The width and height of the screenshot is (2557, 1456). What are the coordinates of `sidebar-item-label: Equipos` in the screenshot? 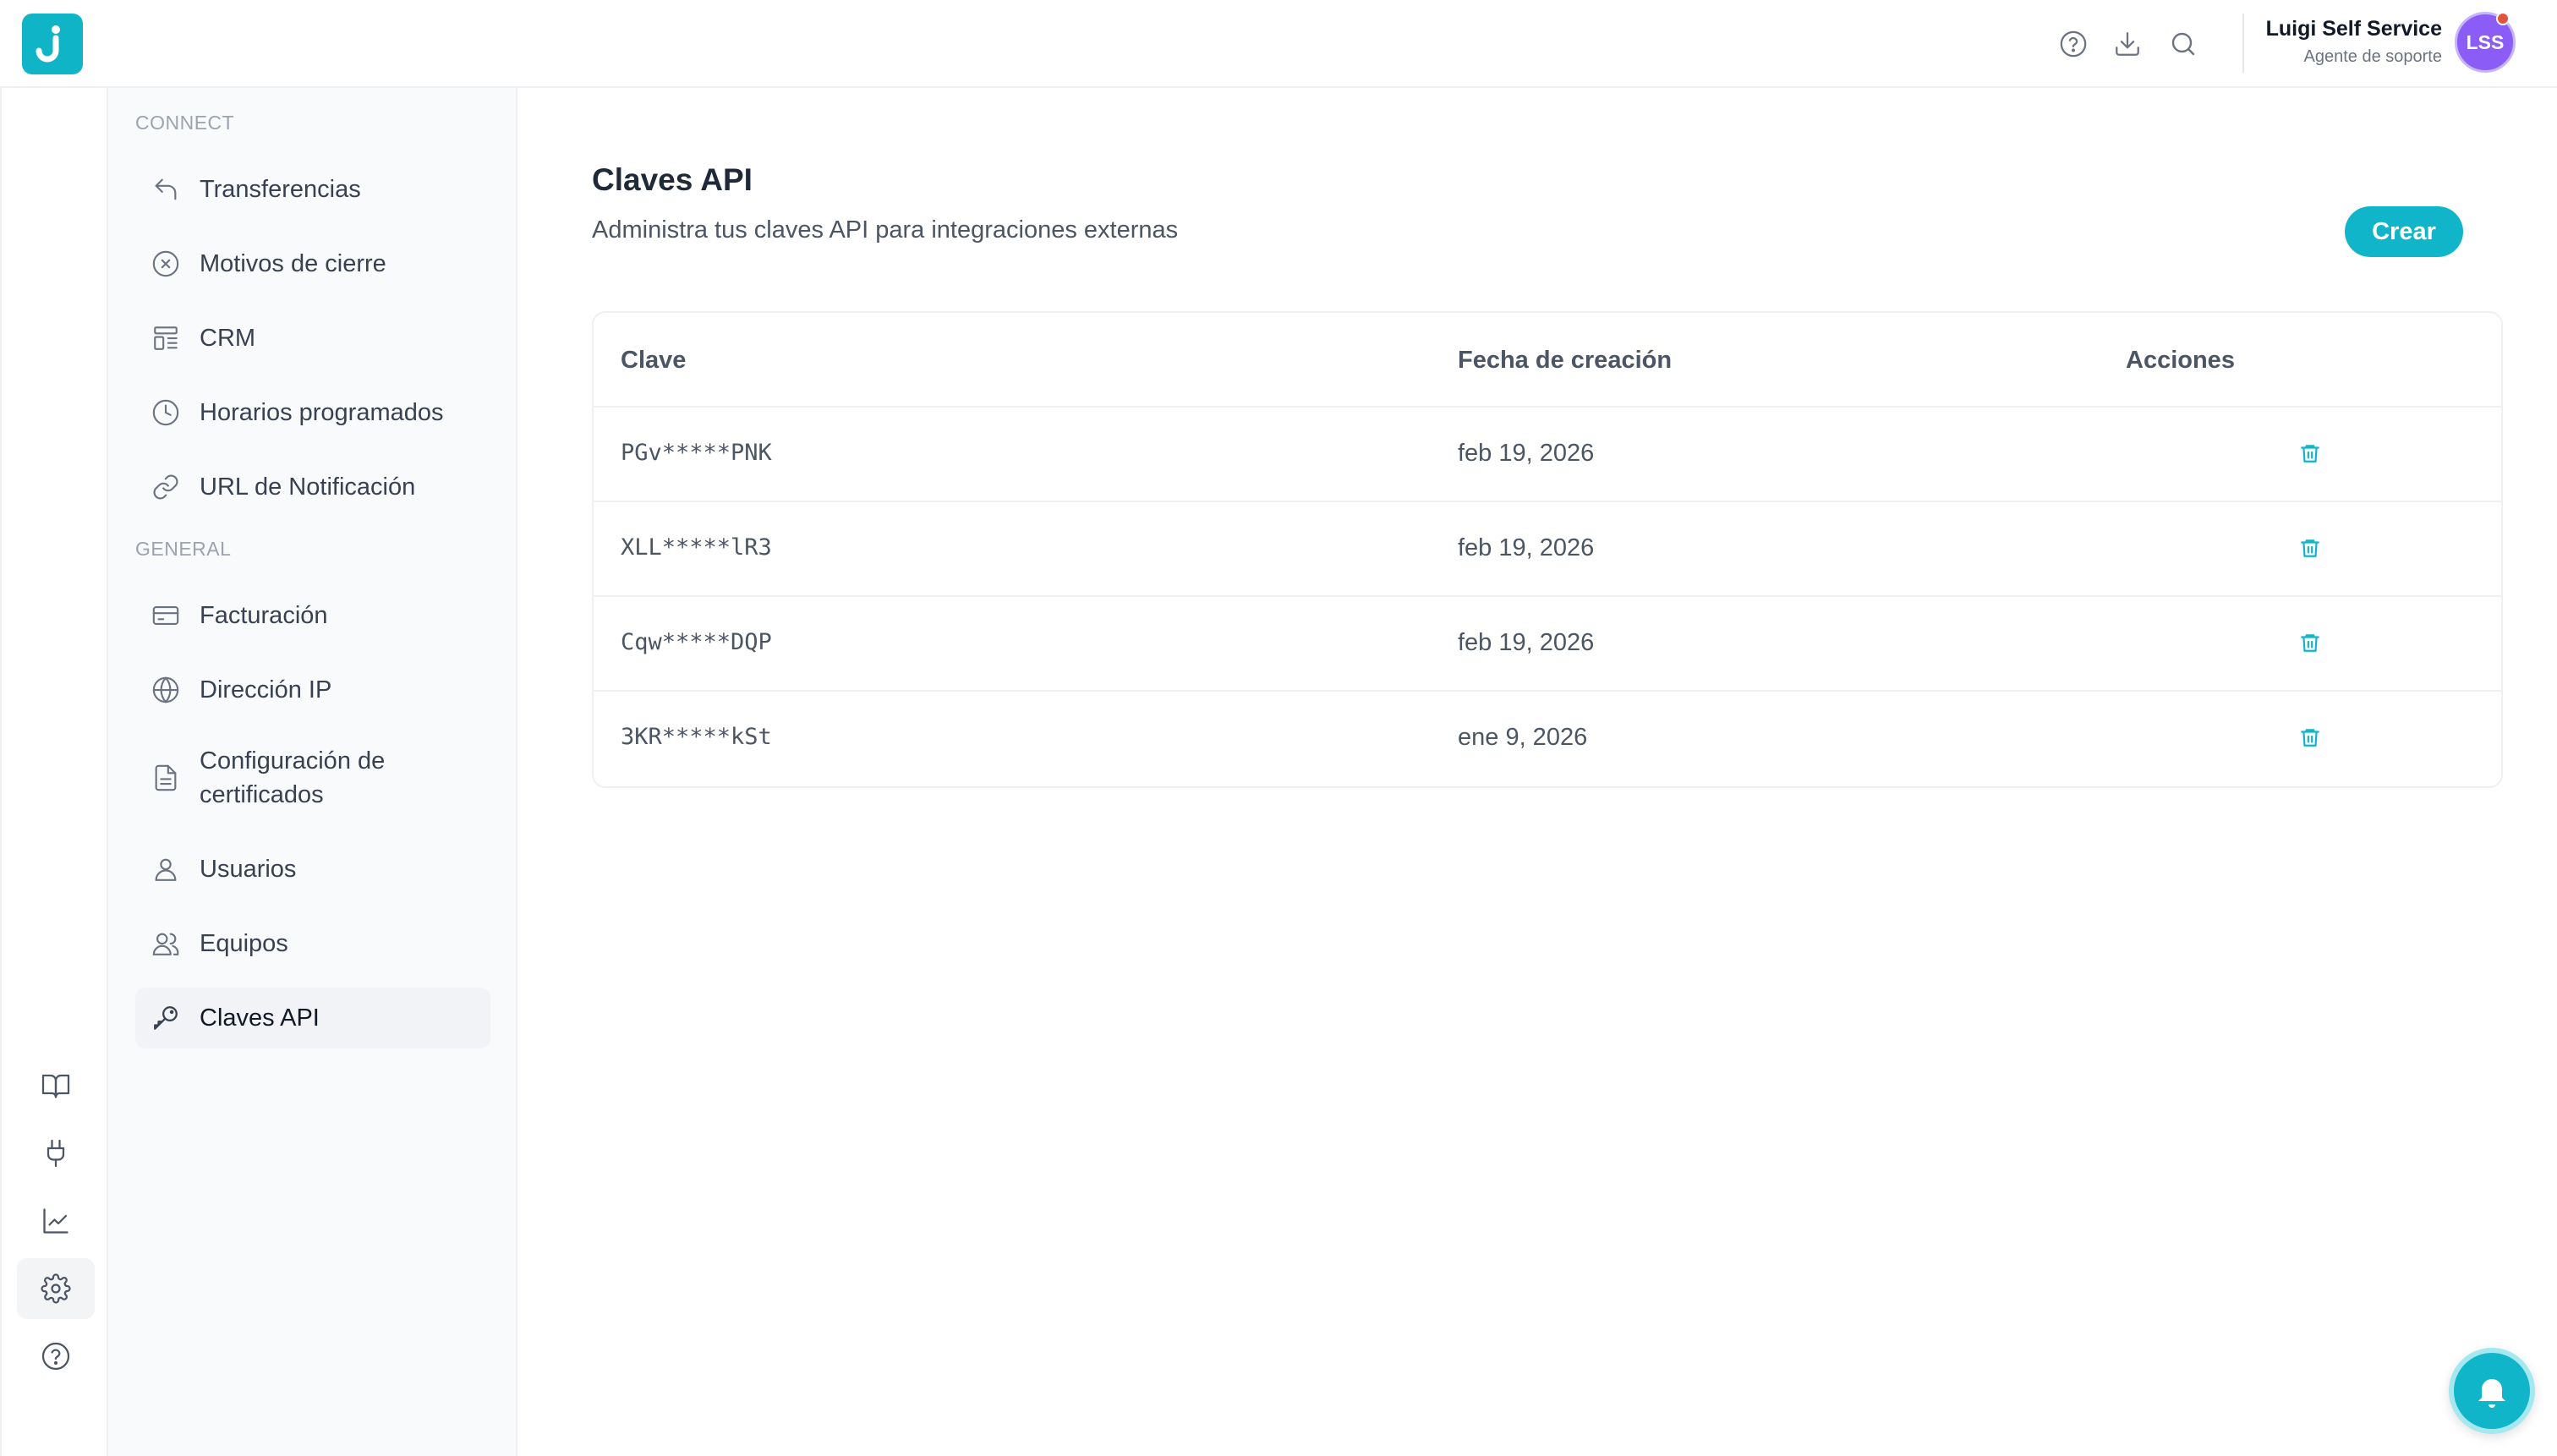 It's located at (244, 944).